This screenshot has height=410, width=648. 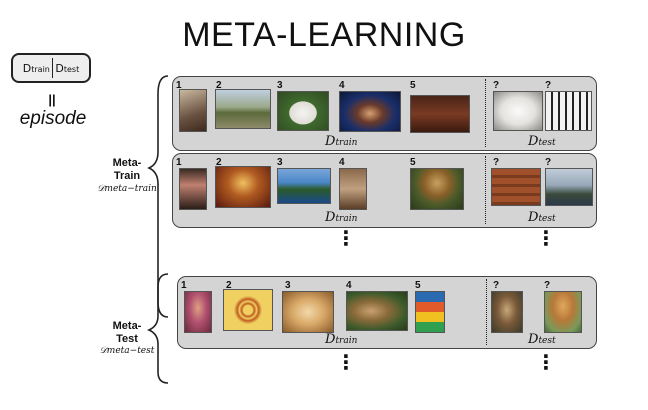 What do you see at coordinates (370, 111) in the screenshot?
I see `train-image-singer` at bounding box center [370, 111].